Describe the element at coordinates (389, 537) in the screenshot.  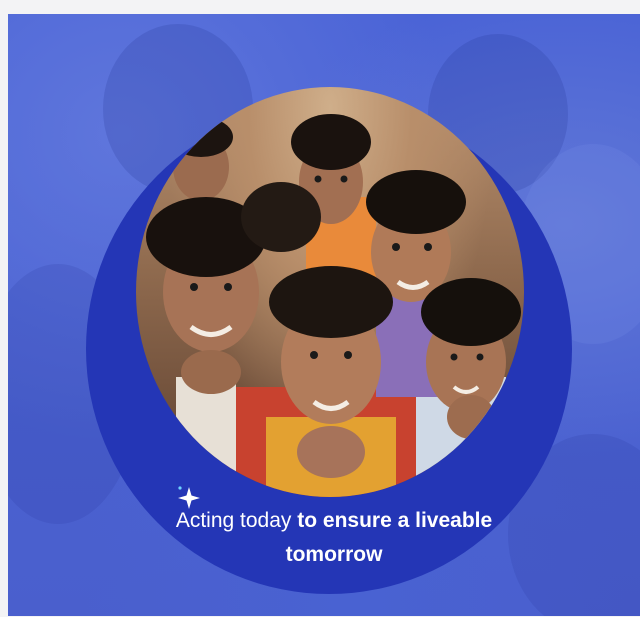
I see `headline-bold: to ensure a liveable tomorrow` at that location.